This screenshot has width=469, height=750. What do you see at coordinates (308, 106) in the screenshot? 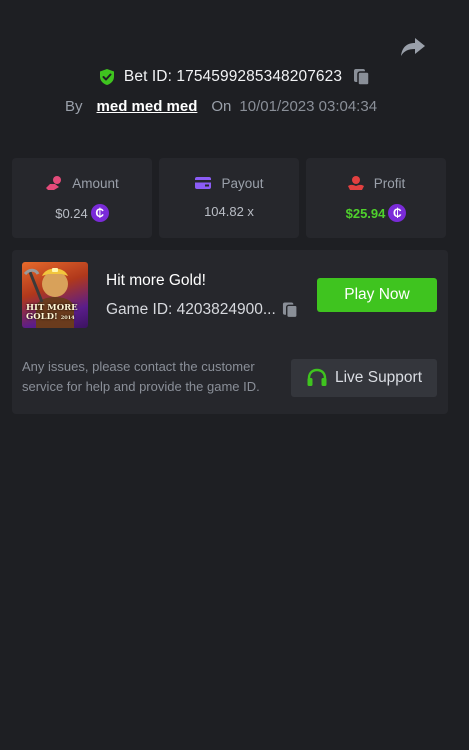
I see `bet-datetime: 10/01/2023 03:04:34` at bounding box center [308, 106].